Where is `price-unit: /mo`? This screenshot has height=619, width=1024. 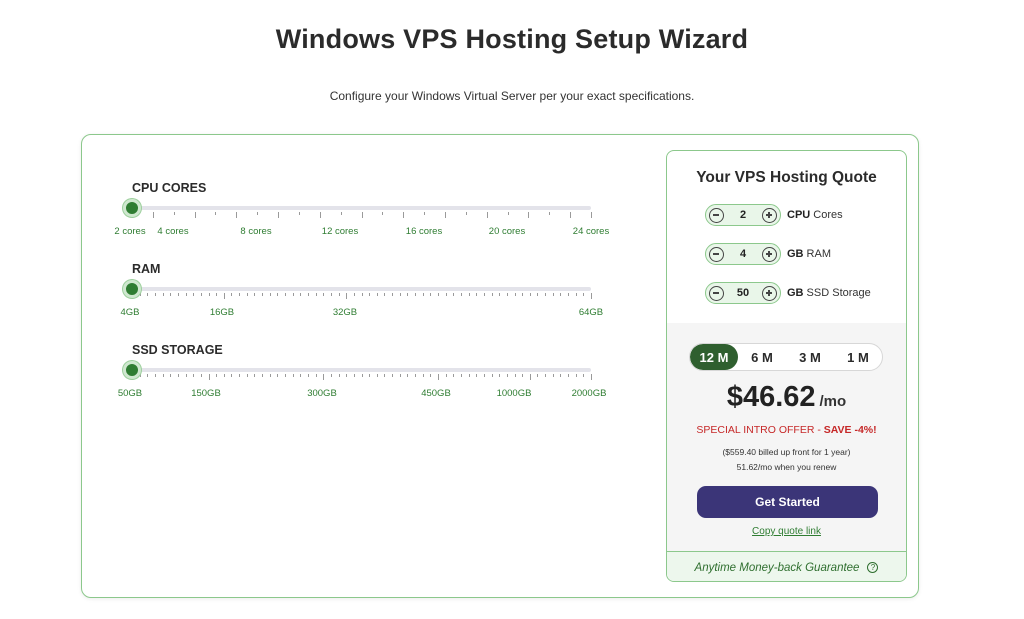
price-unit: /mo is located at coordinates (833, 401).